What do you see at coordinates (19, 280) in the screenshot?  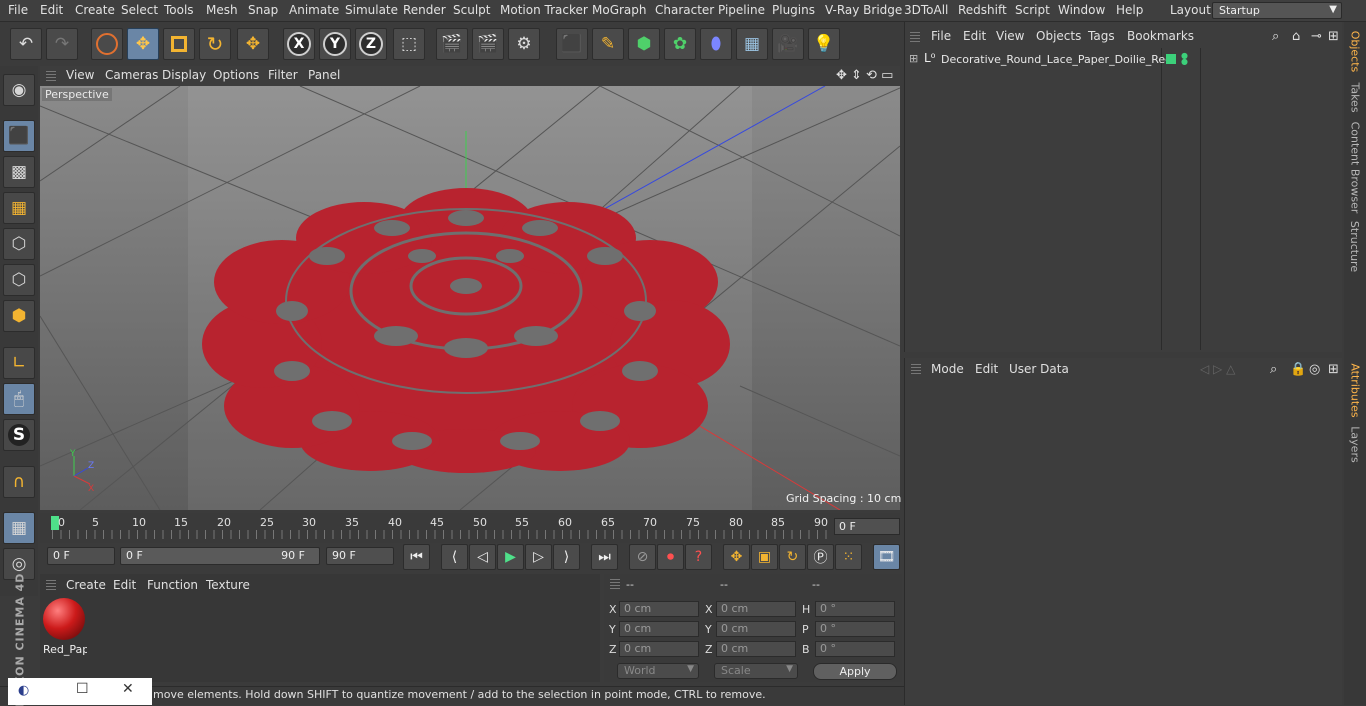 I see `edges-mode-icon: ⬡` at bounding box center [19, 280].